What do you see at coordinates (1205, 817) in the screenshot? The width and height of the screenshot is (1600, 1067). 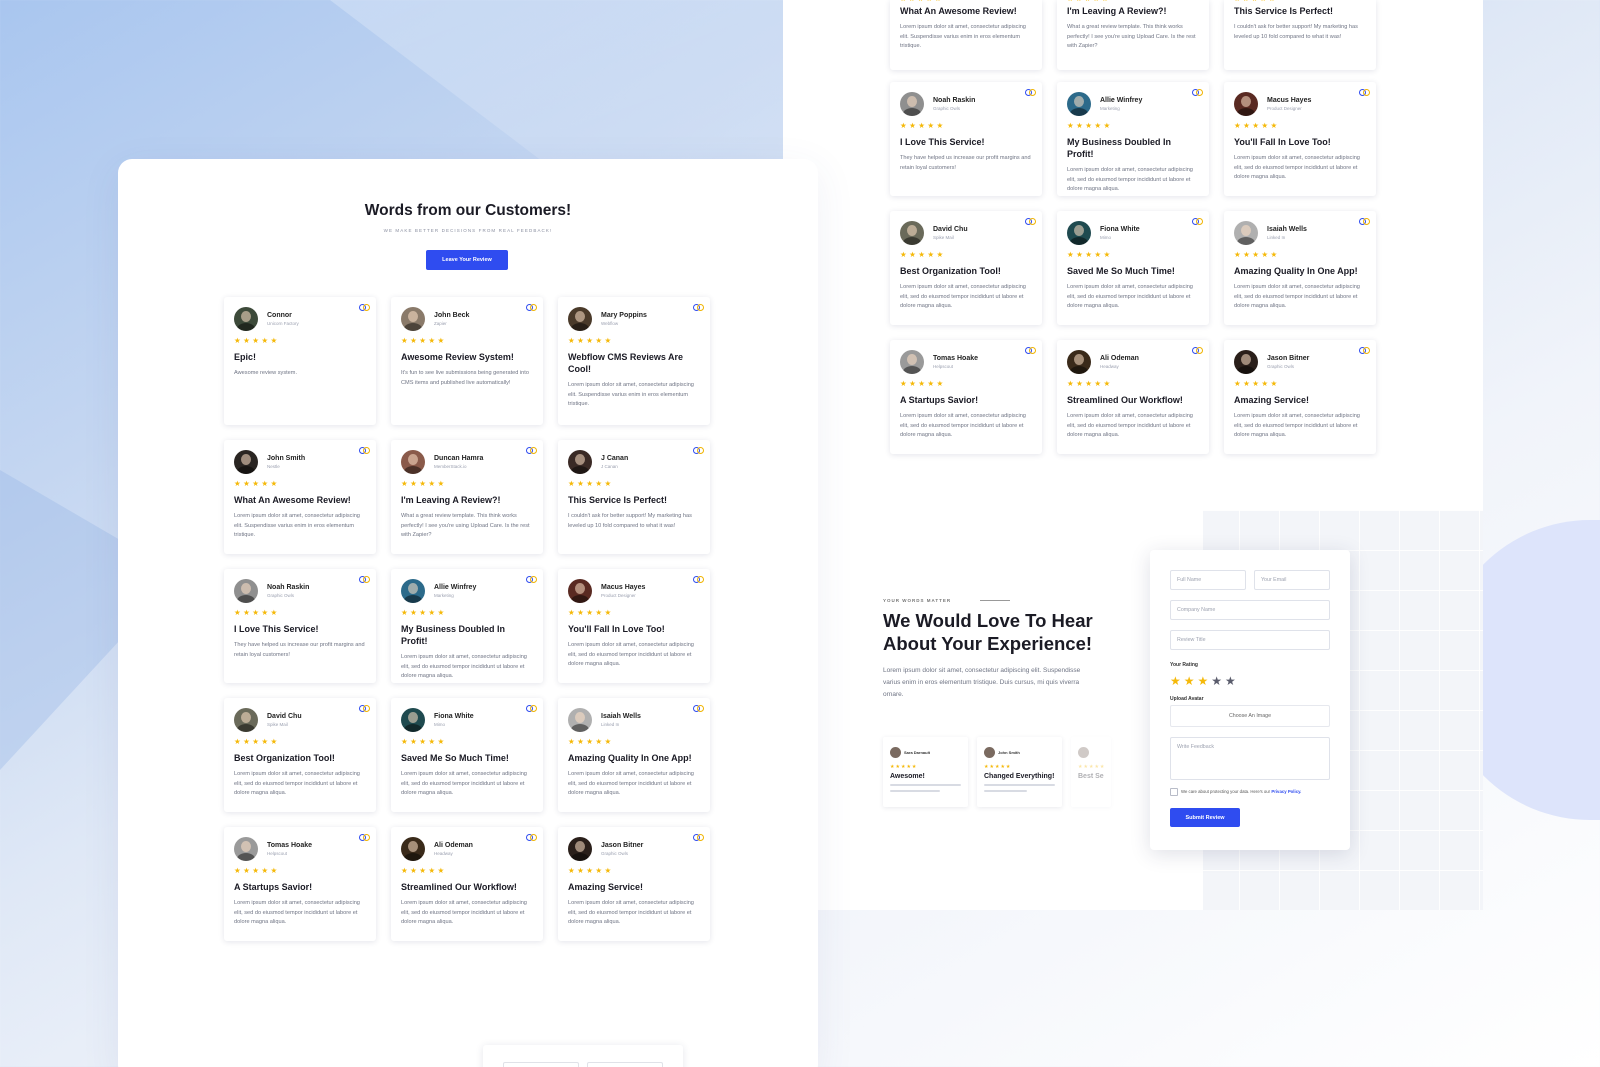 I see `submit-review-button: Submit Review` at bounding box center [1205, 817].